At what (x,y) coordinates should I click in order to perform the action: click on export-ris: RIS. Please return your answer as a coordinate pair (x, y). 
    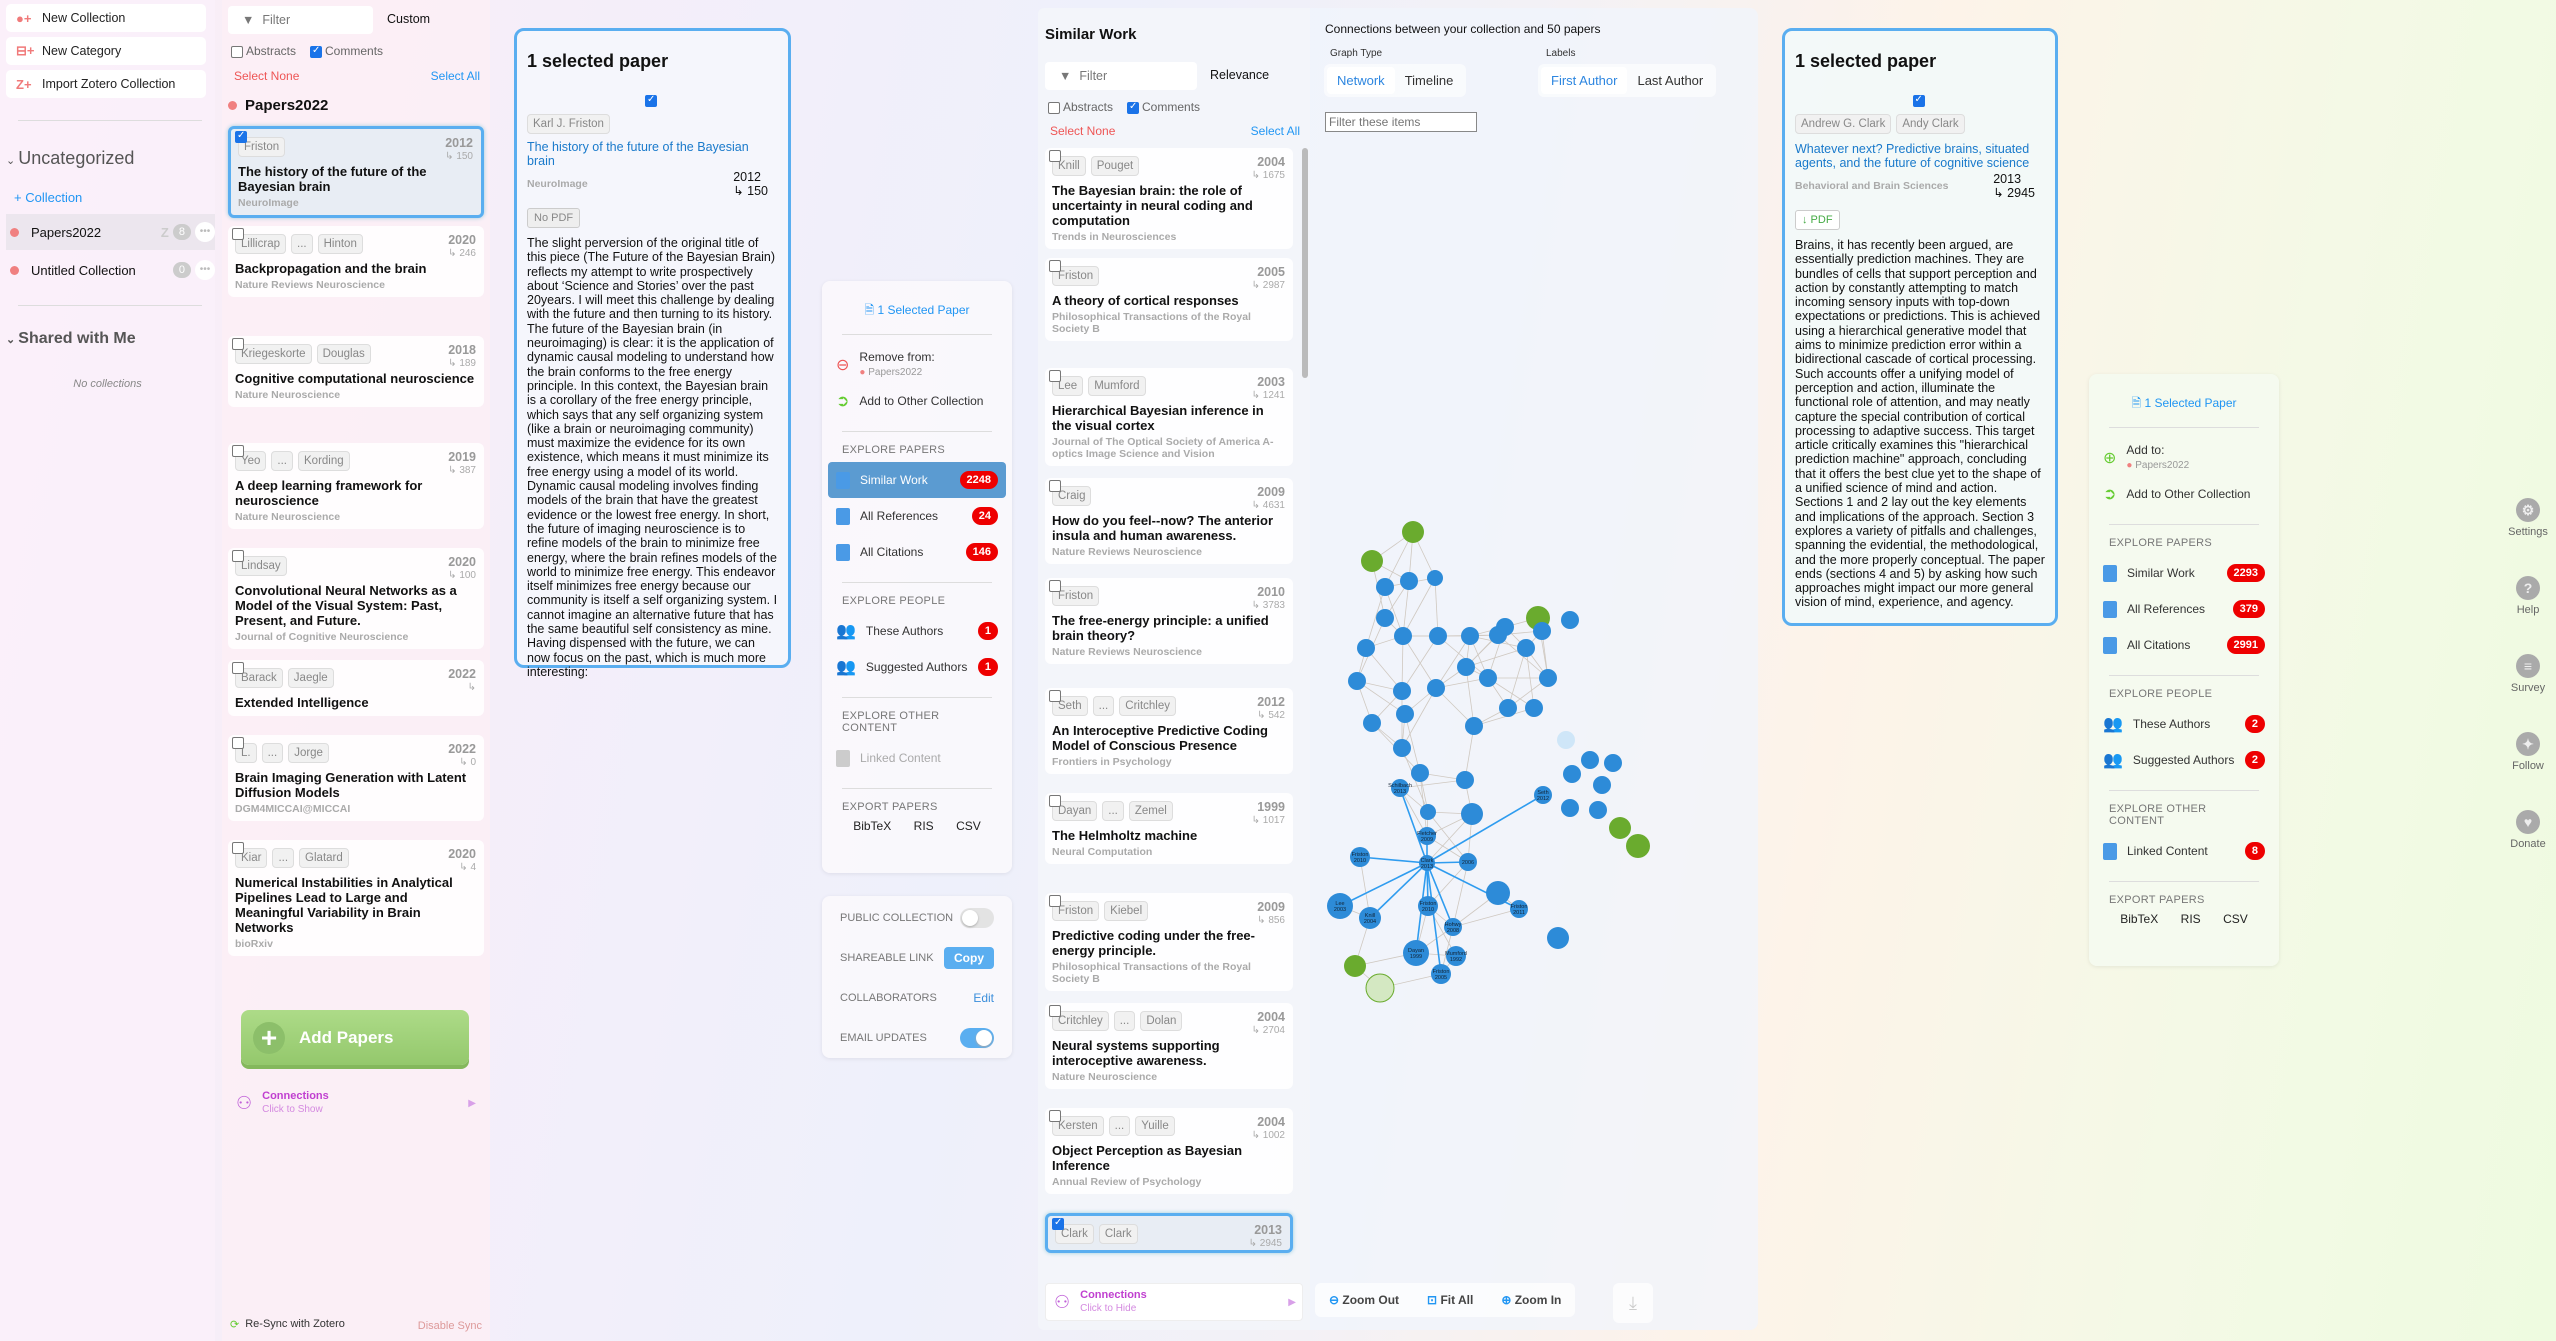
    Looking at the image, I should click on (2191, 919).